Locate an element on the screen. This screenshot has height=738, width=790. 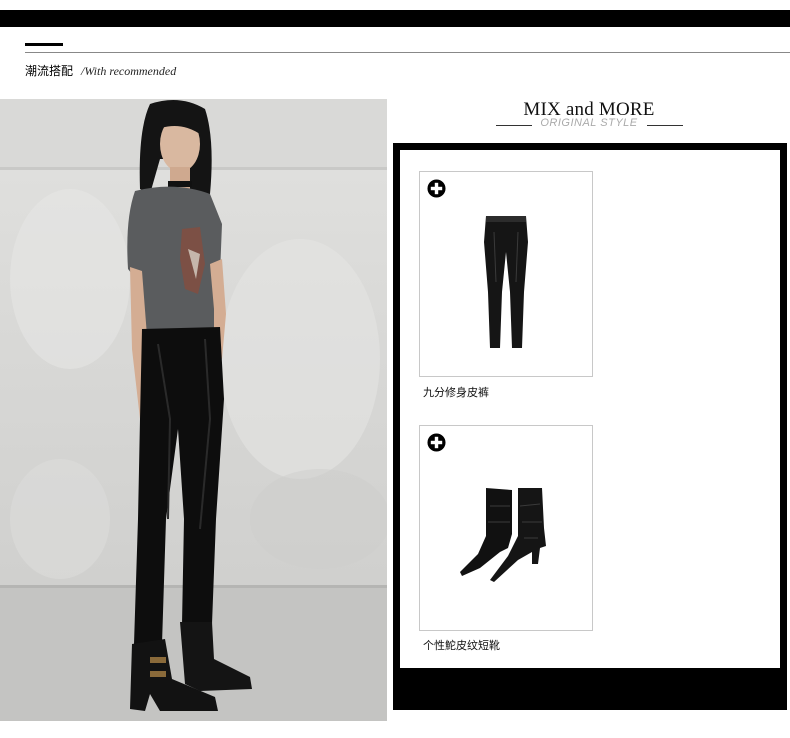
heading-divider is located at coordinates (407, 52).